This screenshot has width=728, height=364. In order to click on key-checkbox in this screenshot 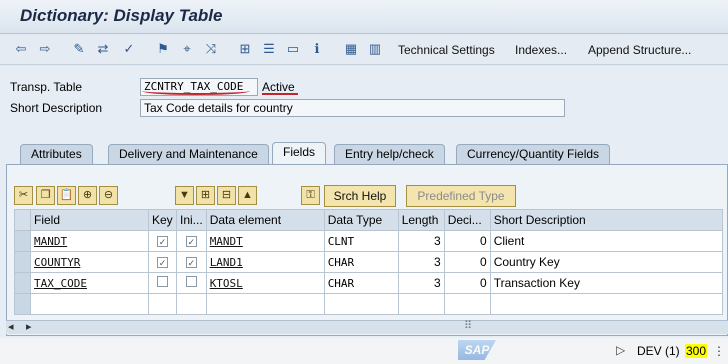, I will do `click(162, 281)`.